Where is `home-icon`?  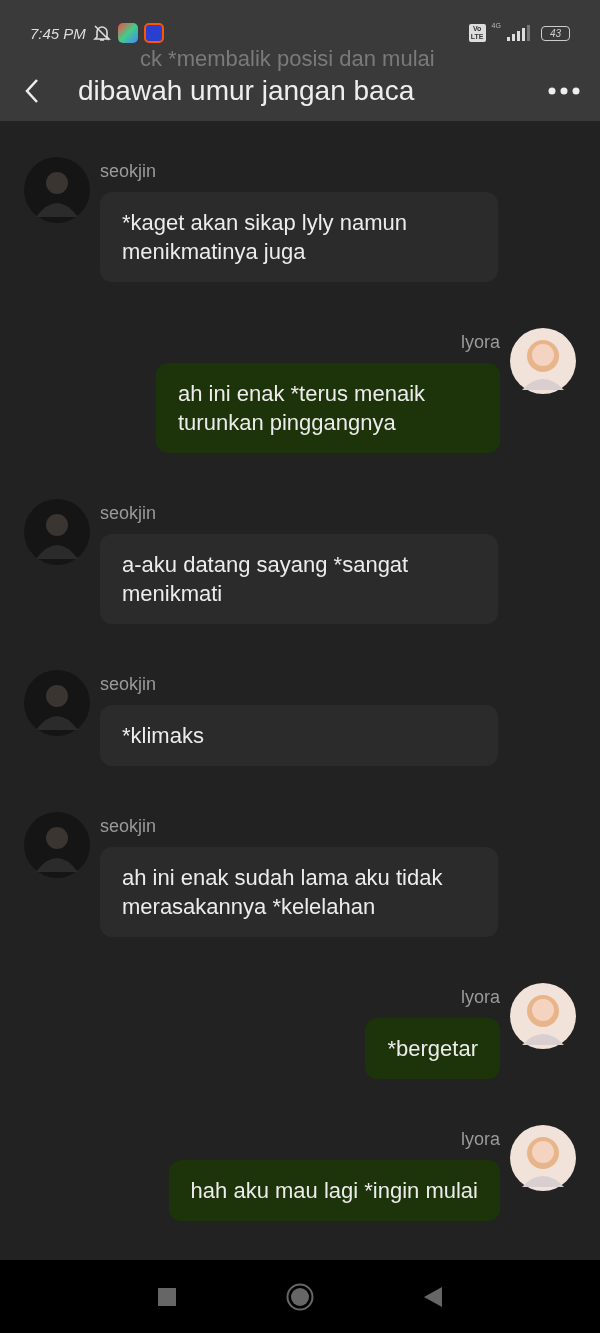
home-icon is located at coordinates (300, 1296).